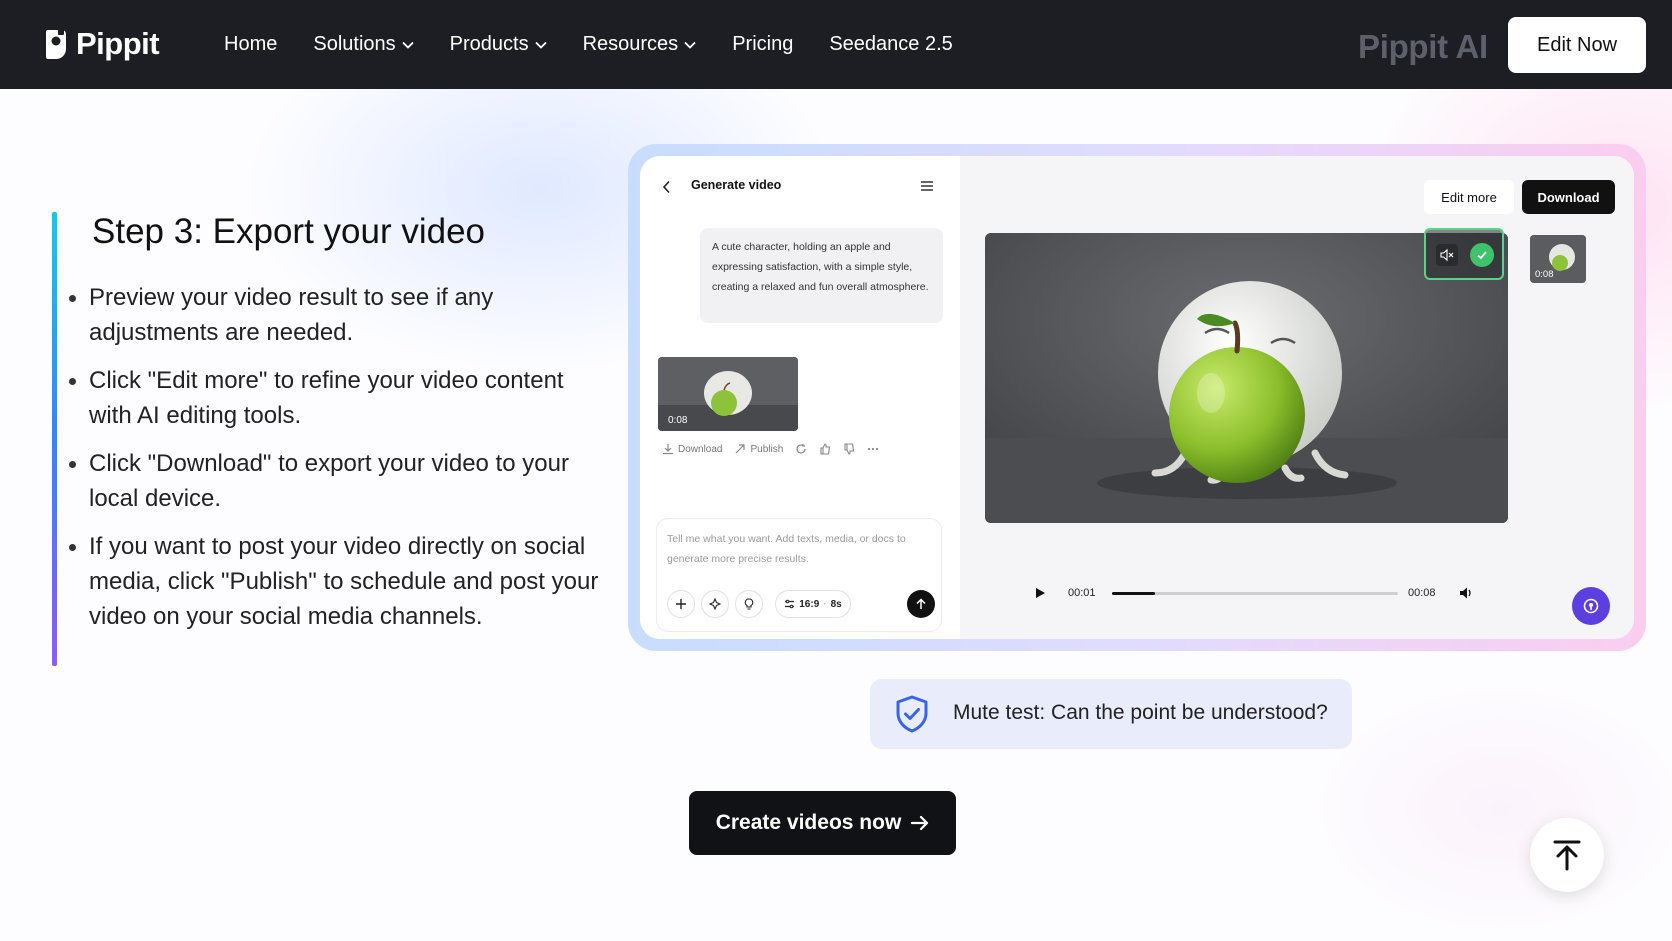 Image resolution: width=1672 pixels, height=941 pixels. I want to click on nav-pricing-label: Pricing, so click(763, 44).